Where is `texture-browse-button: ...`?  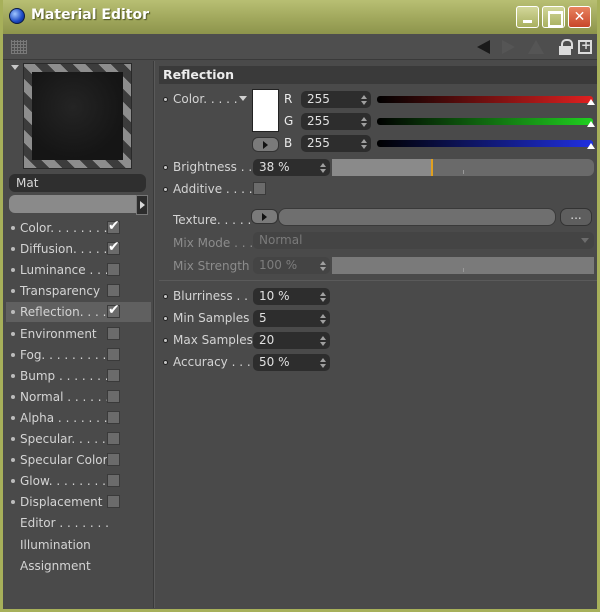
texture-browse-button: ... is located at coordinates (576, 217).